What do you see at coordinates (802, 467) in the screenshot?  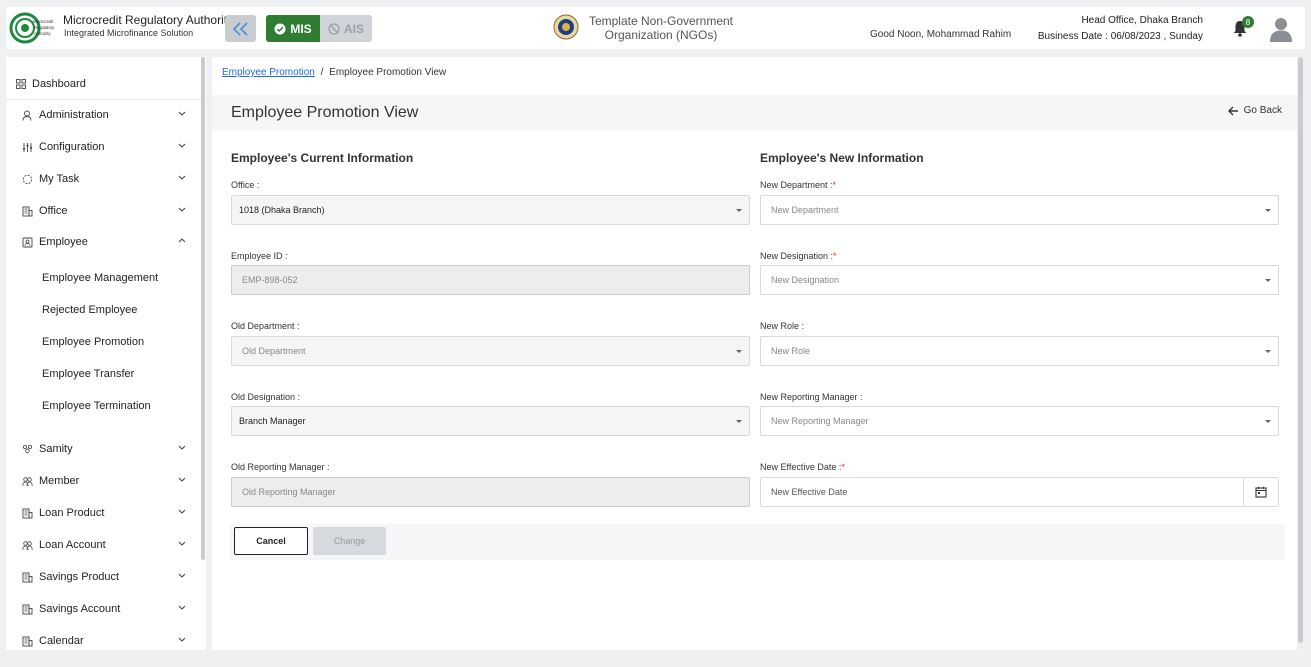 I see `new-effective-date-label: New Effective Date :*` at bounding box center [802, 467].